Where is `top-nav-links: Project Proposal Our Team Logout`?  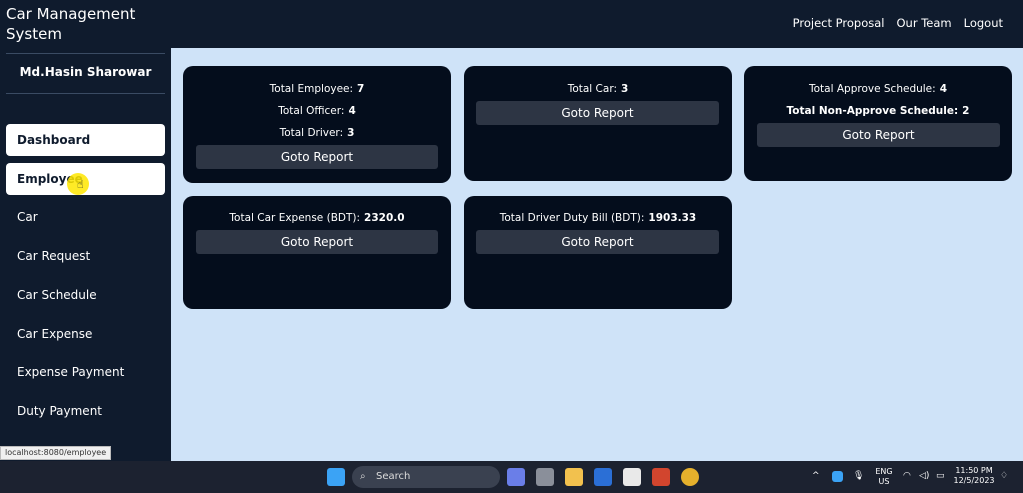 top-nav-links: Project Proposal Our Team Logout is located at coordinates (898, 23).